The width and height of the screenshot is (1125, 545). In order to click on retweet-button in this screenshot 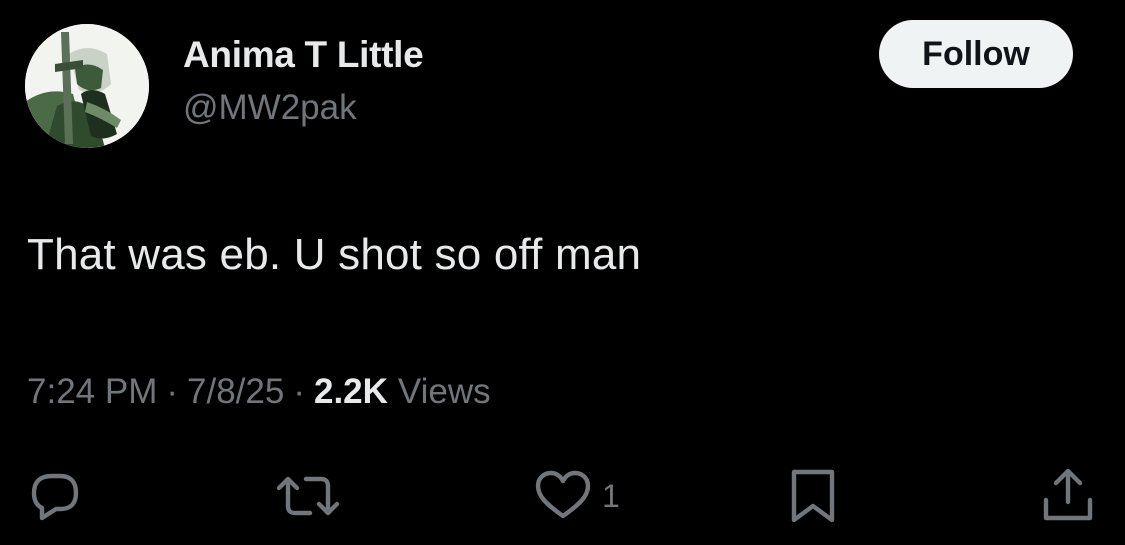, I will do `click(308, 496)`.